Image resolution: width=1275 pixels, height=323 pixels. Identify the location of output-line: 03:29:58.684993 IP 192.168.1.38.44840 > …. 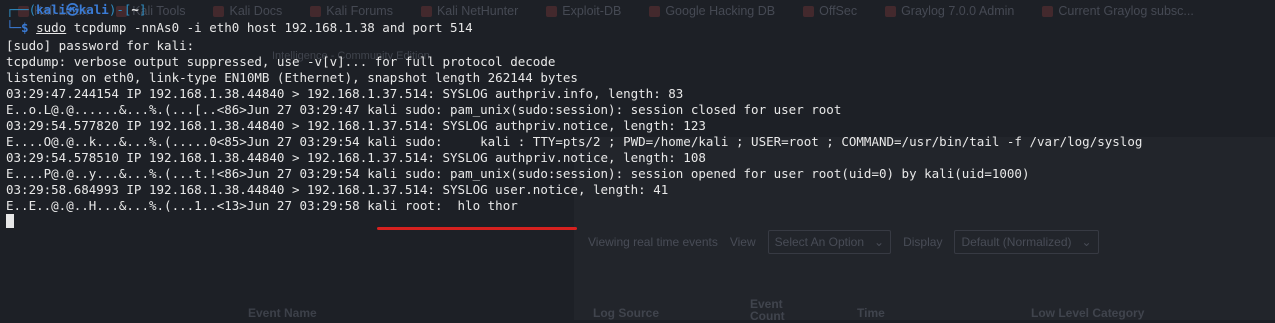
(337, 189).